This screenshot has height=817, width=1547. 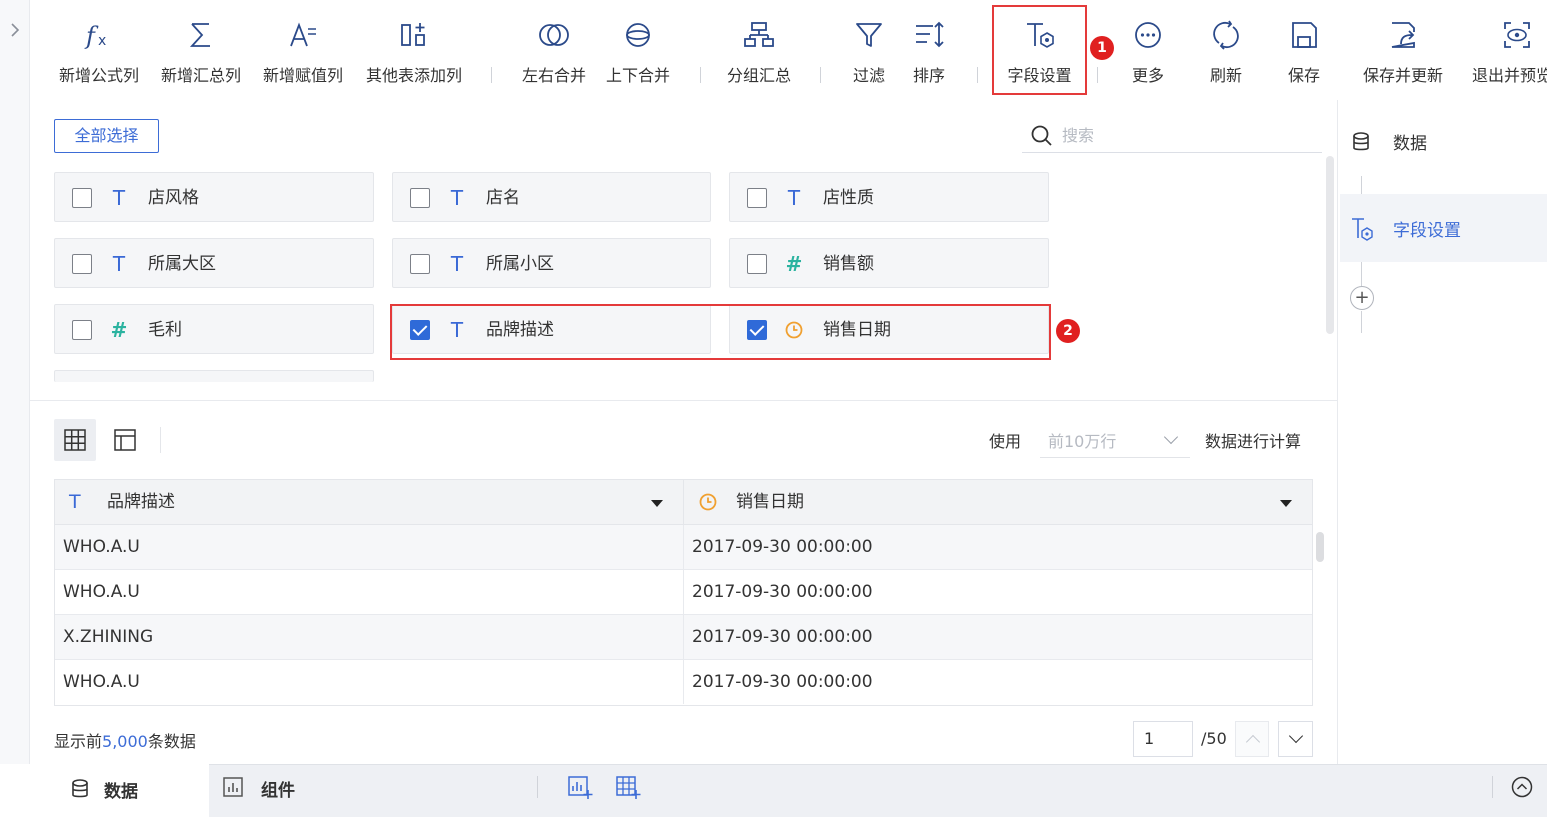 I want to click on exit-preview-icon, so click(x=1517, y=35).